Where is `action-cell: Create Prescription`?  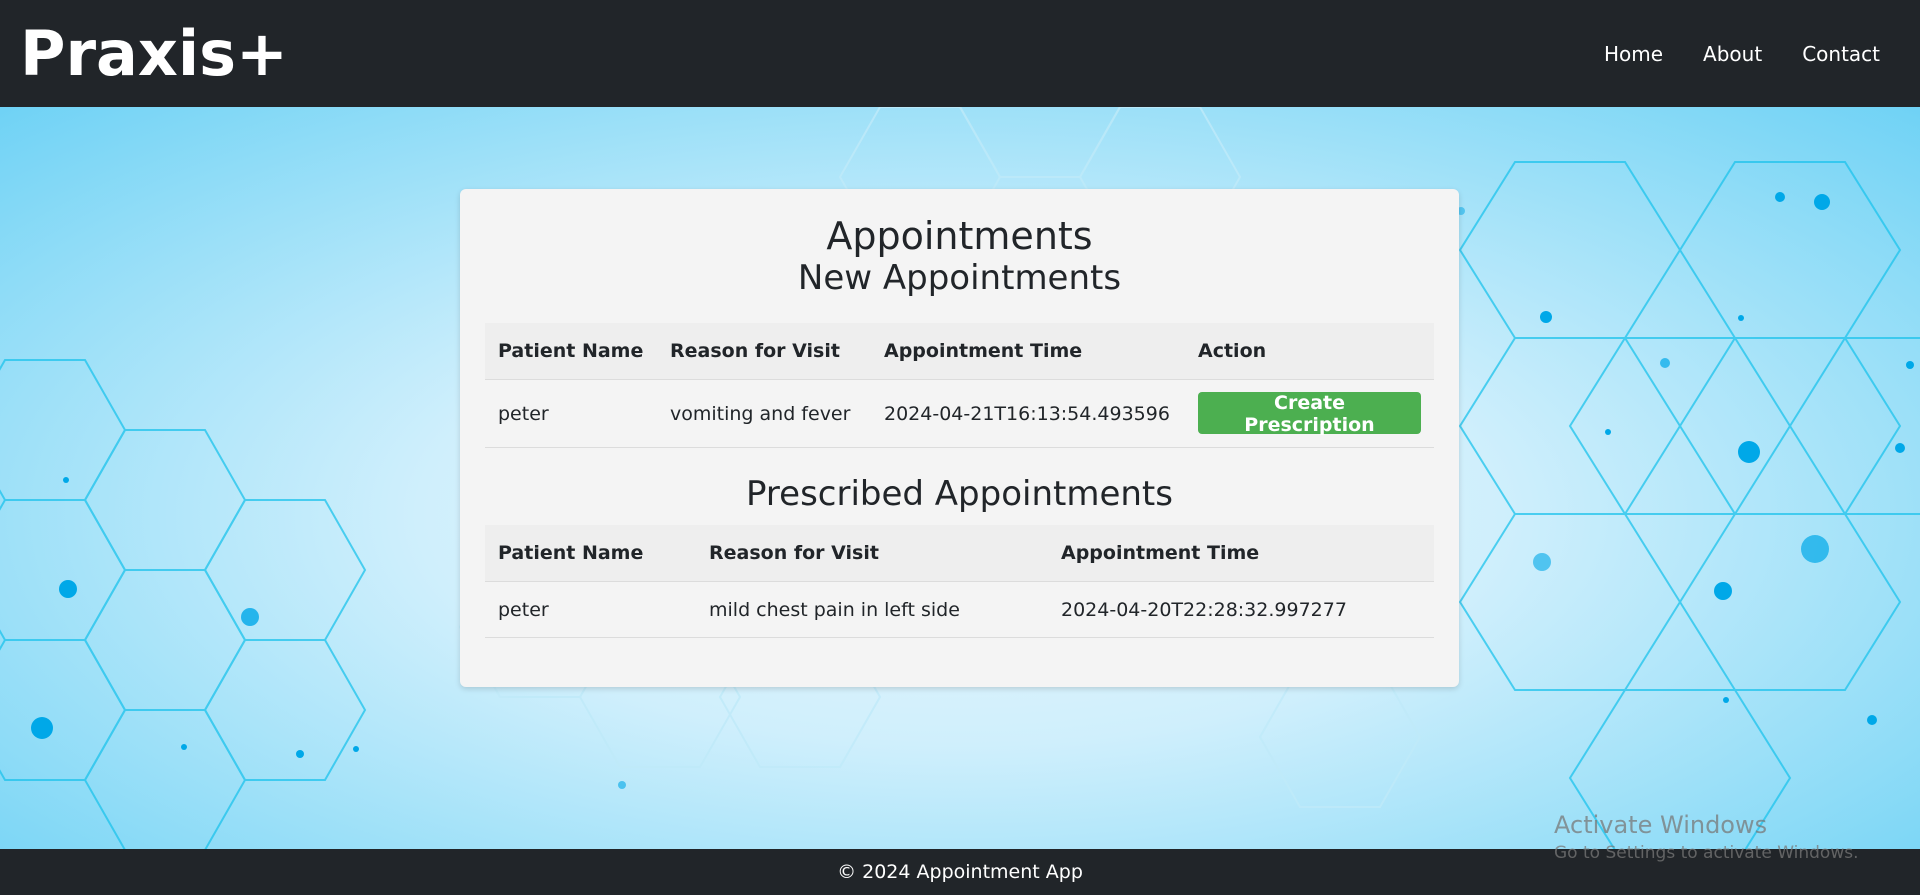 action-cell: Create Prescription is located at coordinates (1309, 413).